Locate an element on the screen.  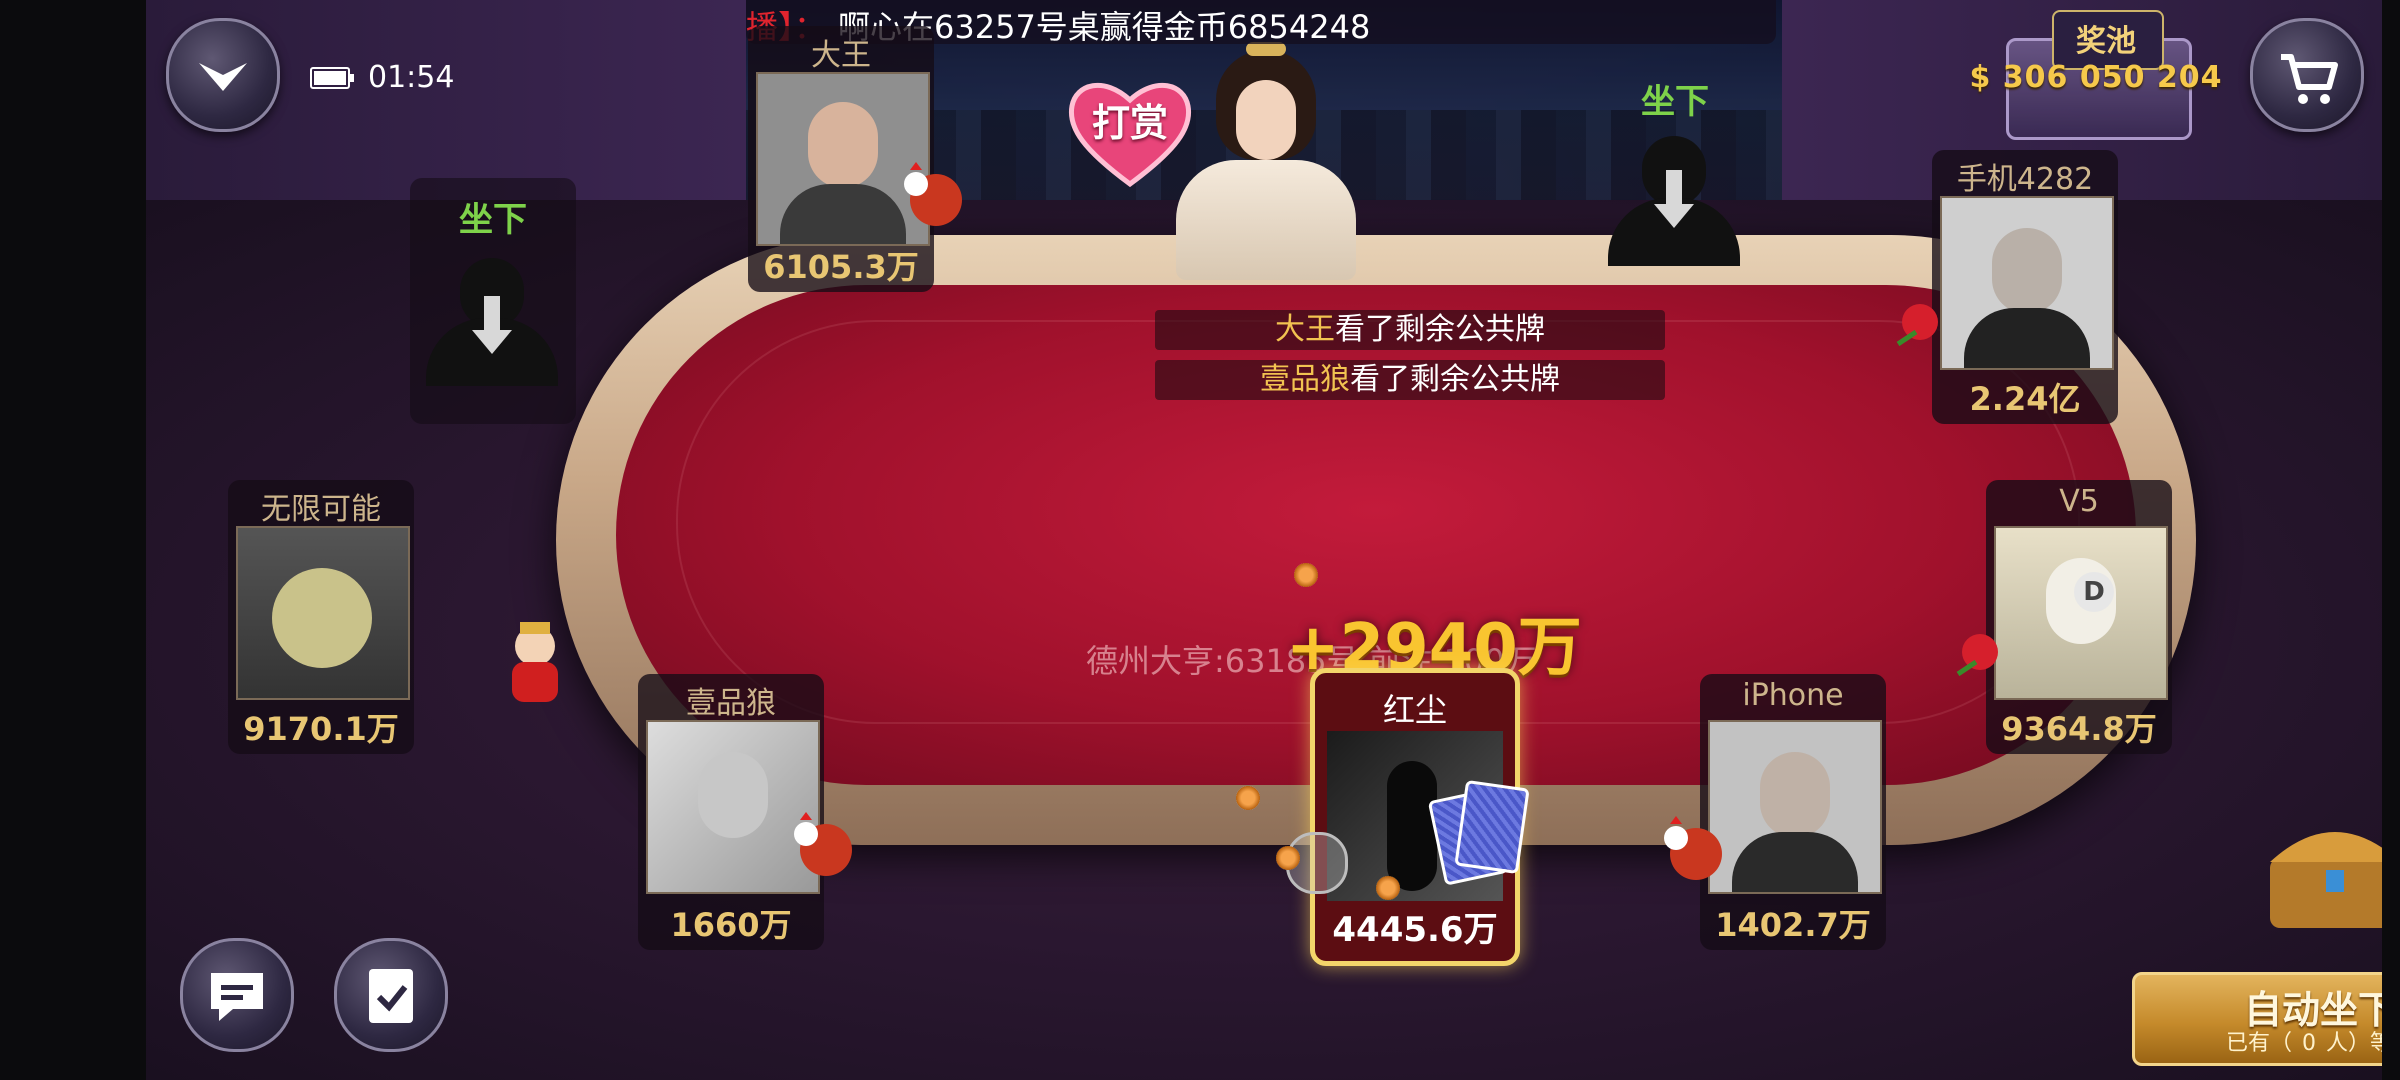
menu-button is located at coordinates (223, 75).